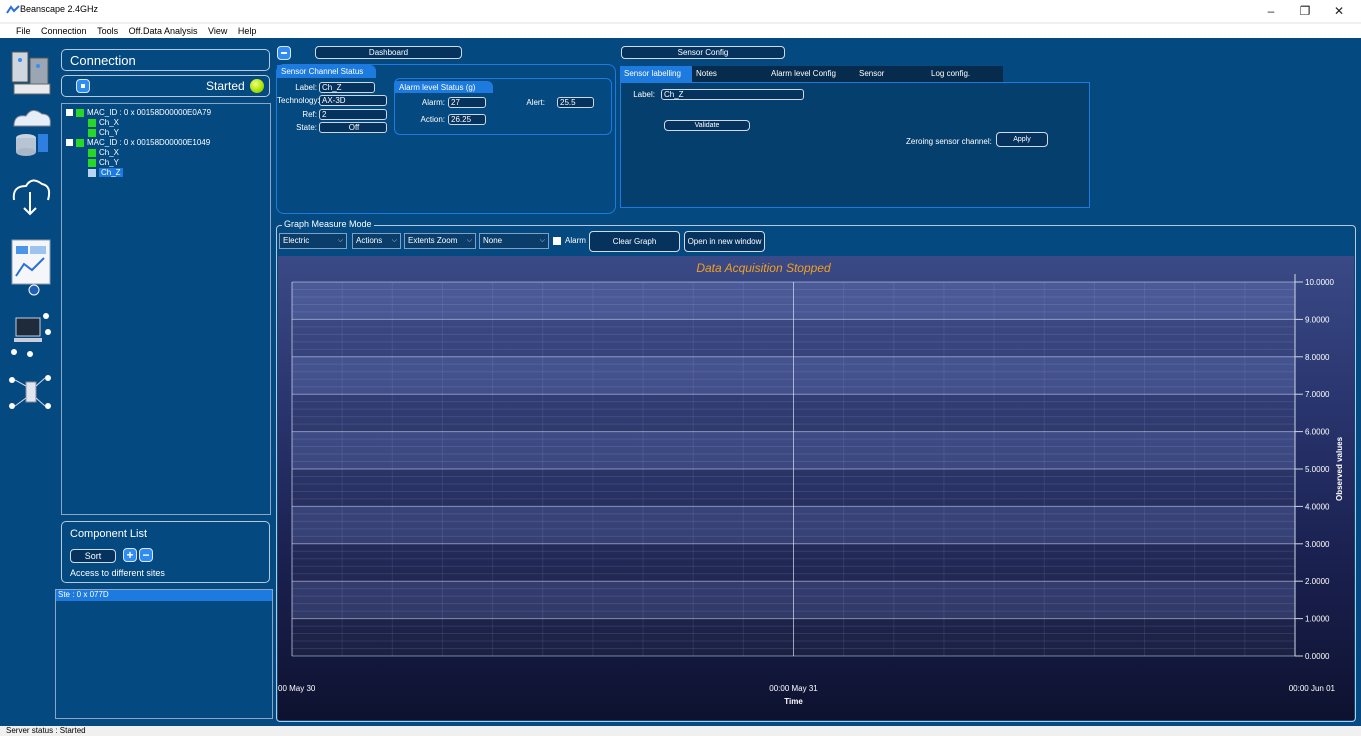  I want to click on sensor-label-caption: Label:, so click(644, 94).